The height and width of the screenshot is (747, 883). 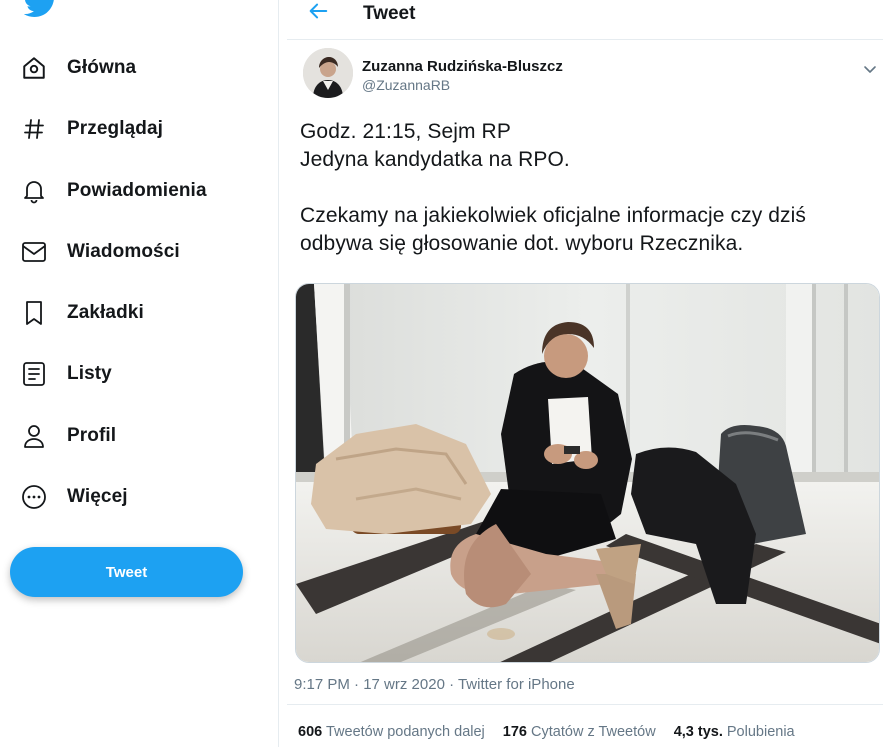 I want to click on author-name: Zuzanna Rudzińska-Bluszcz, so click(x=462, y=66).